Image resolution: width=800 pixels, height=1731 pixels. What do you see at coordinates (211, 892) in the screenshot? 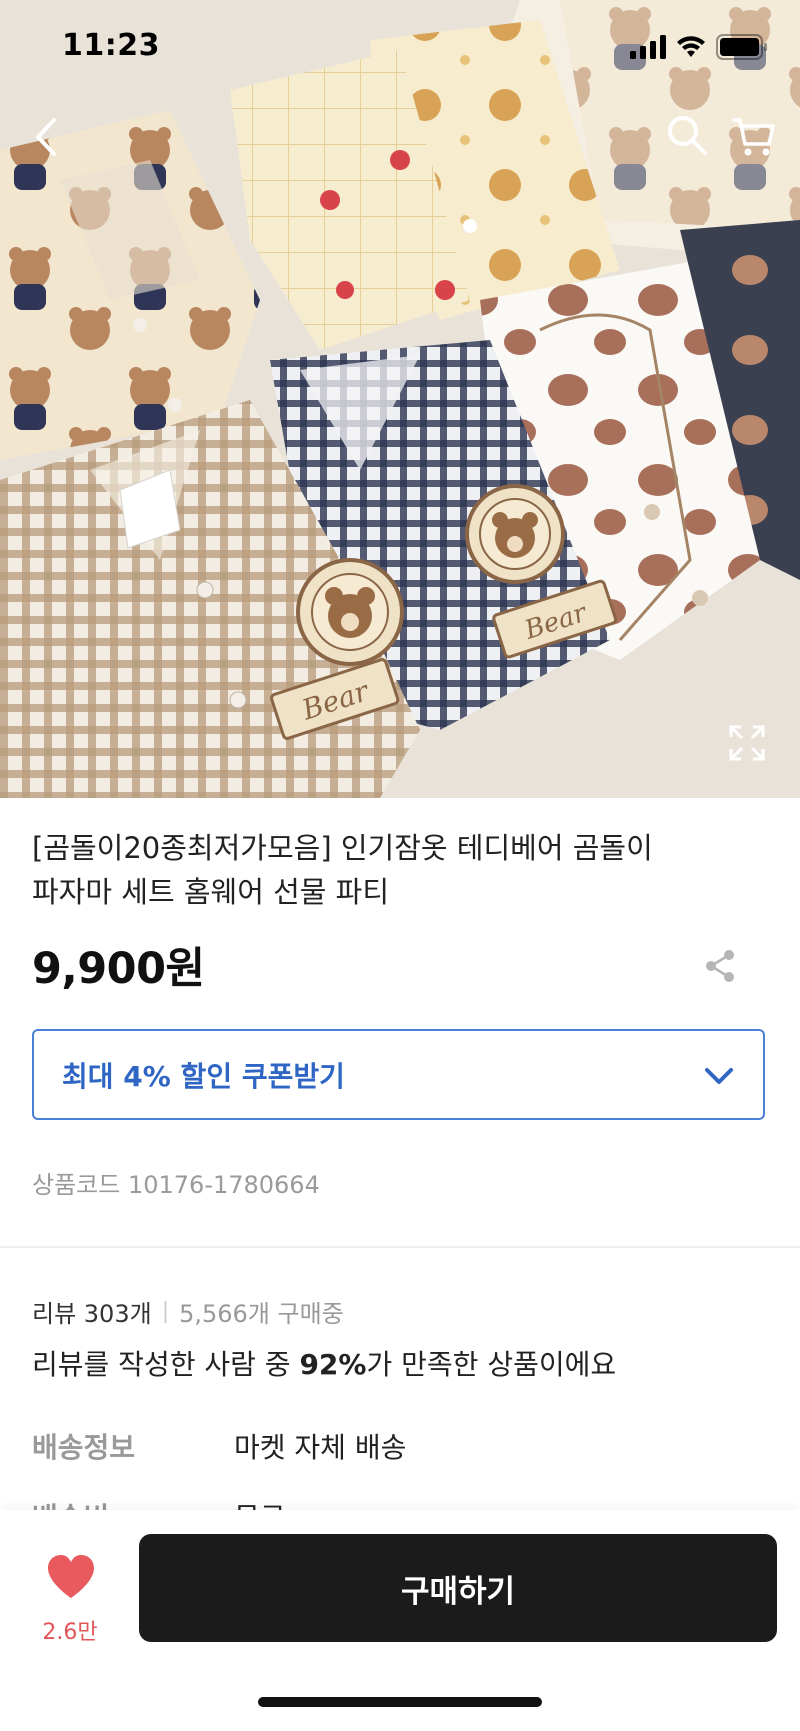
I see `product-title-line2: 파자마 세트 홈웨어 선물 파티` at bounding box center [211, 892].